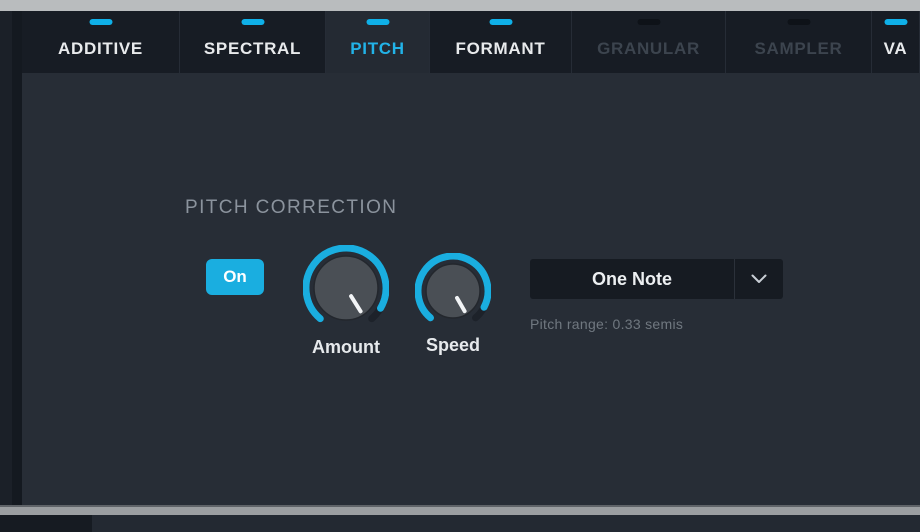  What do you see at coordinates (453, 291) in the screenshot?
I see `speed-knob` at bounding box center [453, 291].